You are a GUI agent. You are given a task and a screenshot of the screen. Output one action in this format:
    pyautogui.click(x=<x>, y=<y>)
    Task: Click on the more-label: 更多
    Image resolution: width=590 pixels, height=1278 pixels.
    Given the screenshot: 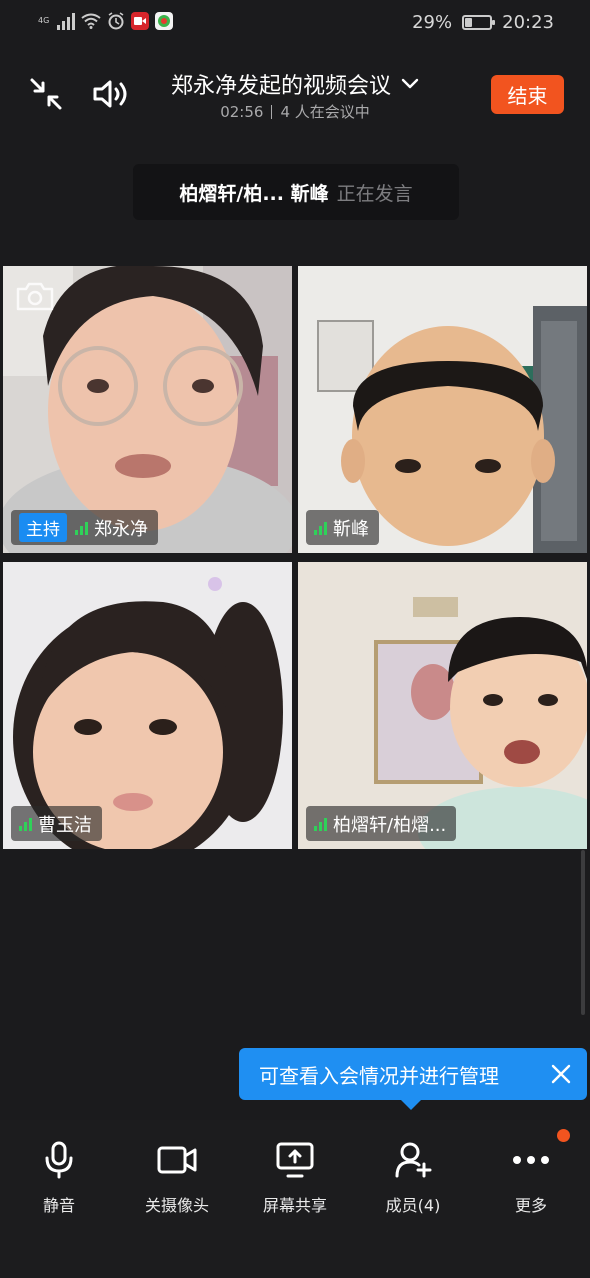 What is the action you would take?
    pyautogui.click(x=530, y=1205)
    